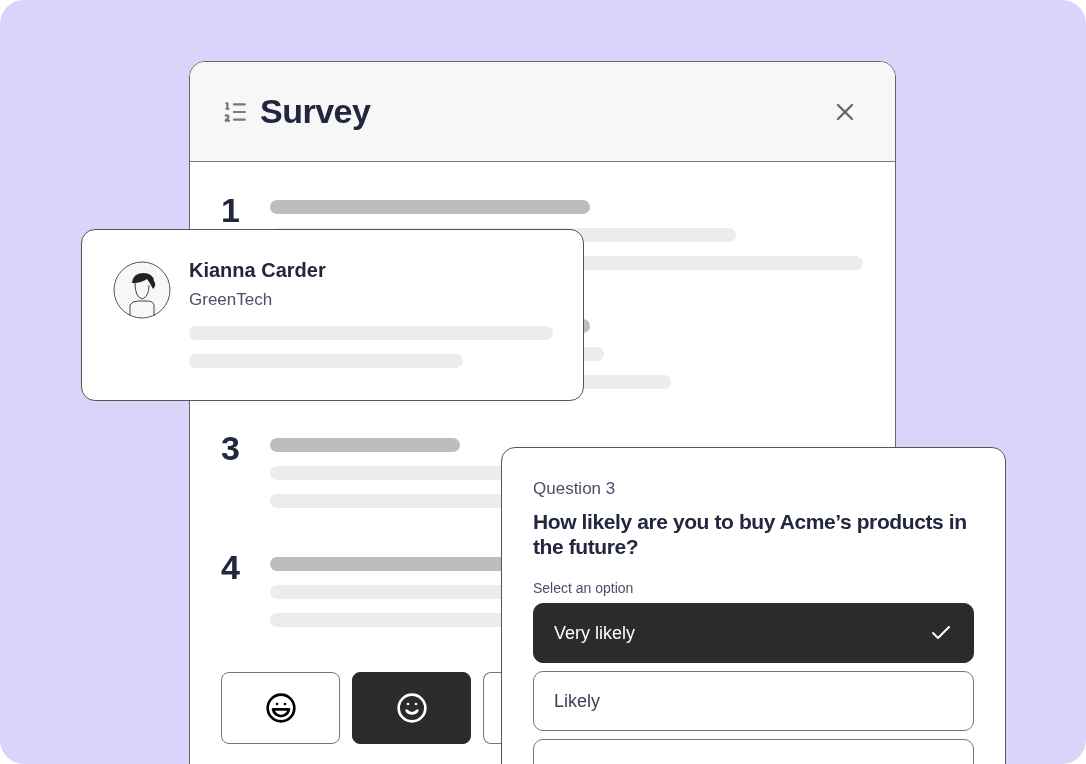 The height and width of the screenshot is (764, 1086). I want to click on respondent-name: Kianna Carder, so click(258, 270).